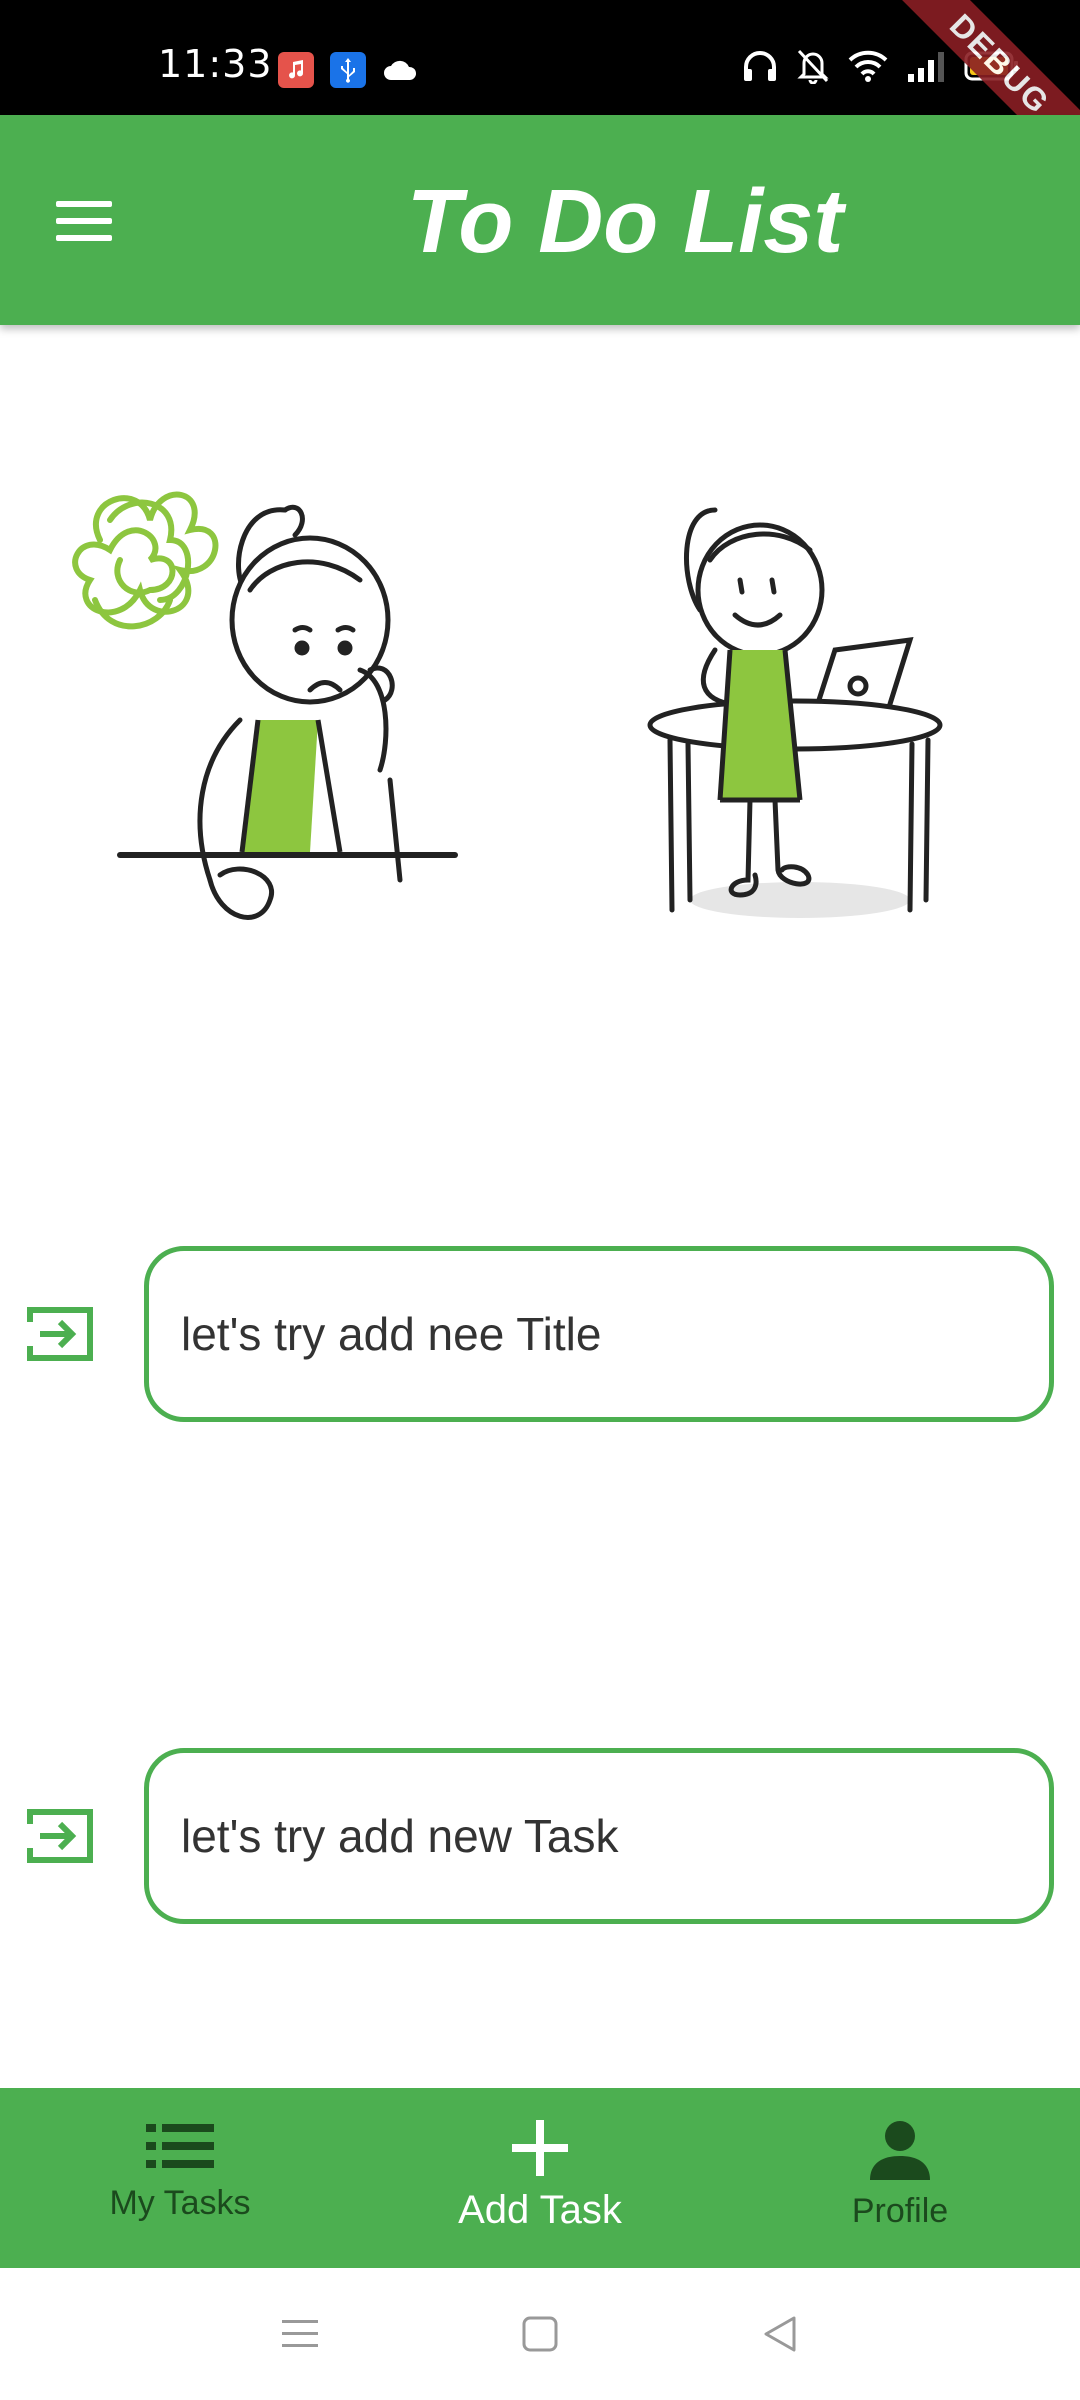 This screenshot has height=2400, width=1080. Describe the element at coordinates (760, 66) in the screenshot. I see `headphones-icon` at that location.